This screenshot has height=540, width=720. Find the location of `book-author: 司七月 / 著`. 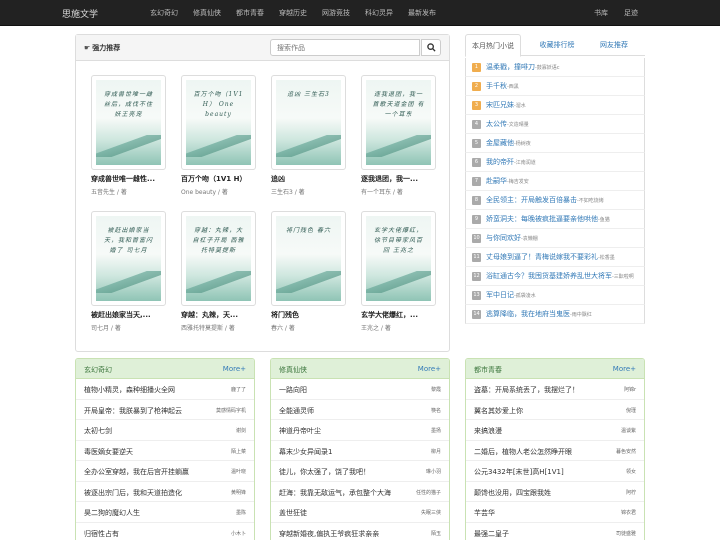

book-author: 司七月 / 著 is located at coordinates (106, 328).